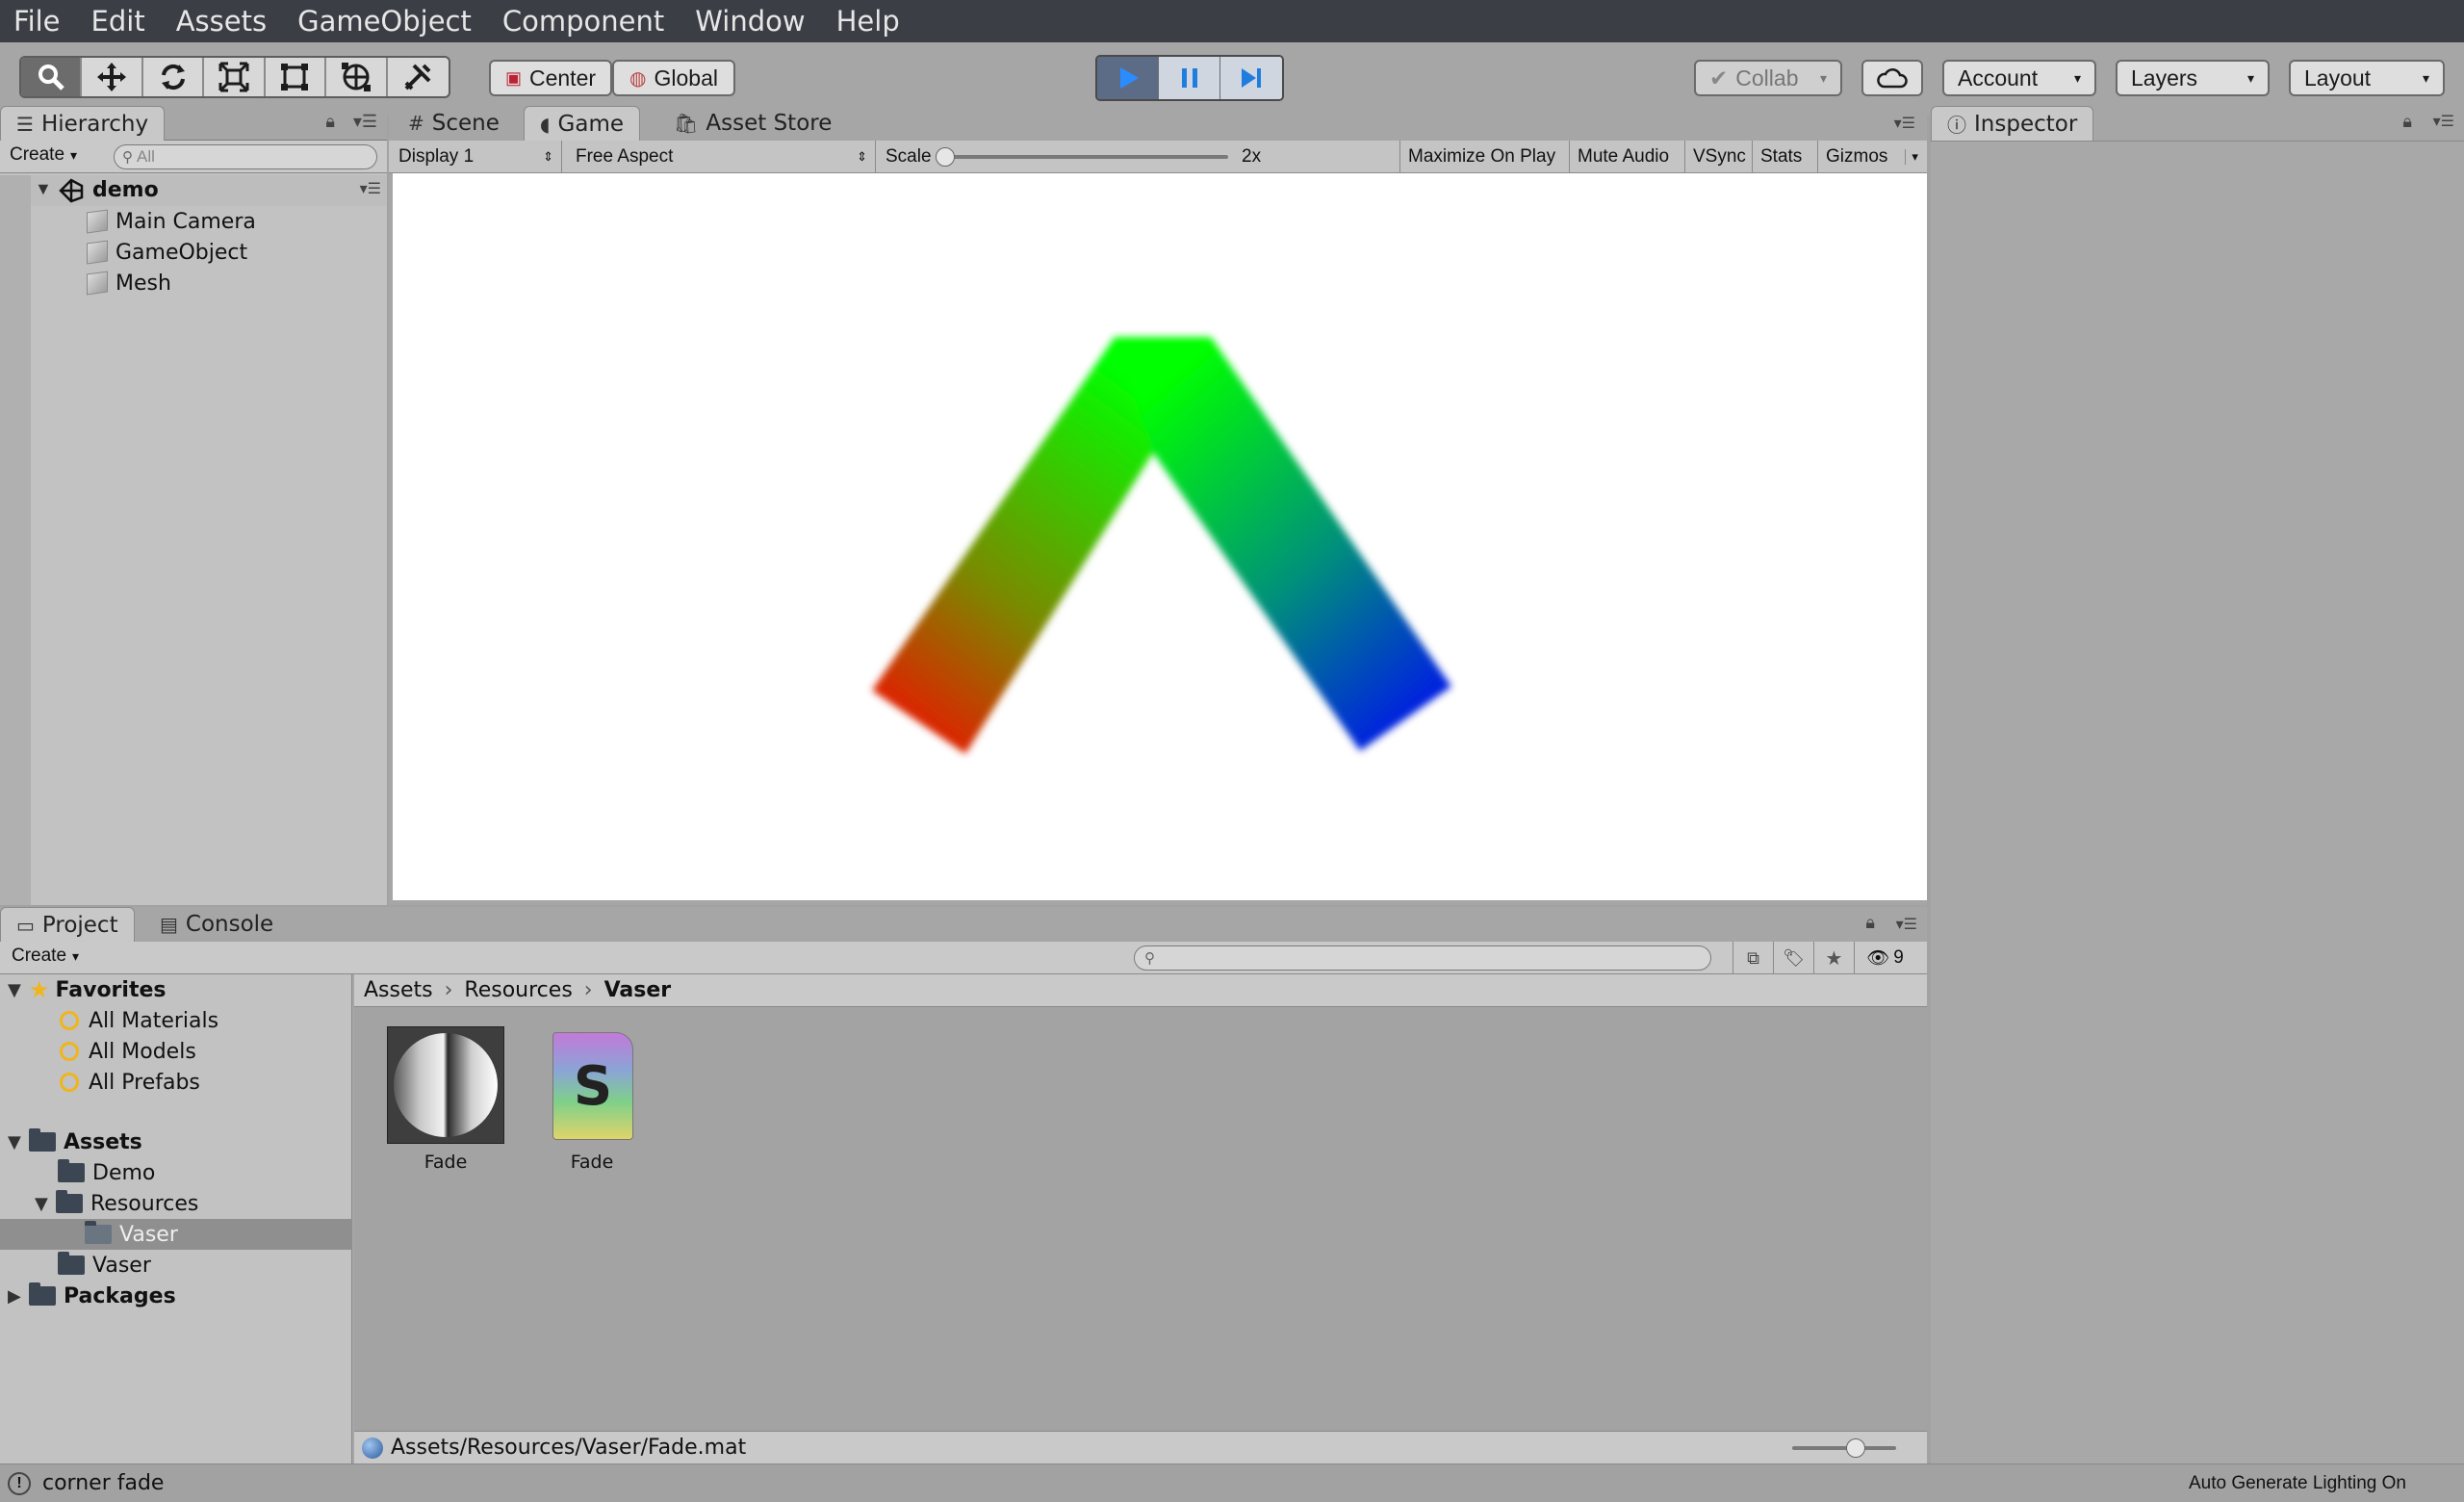  I want to click on hierarchy-item-mesh: Mesh, so click(129, 283).